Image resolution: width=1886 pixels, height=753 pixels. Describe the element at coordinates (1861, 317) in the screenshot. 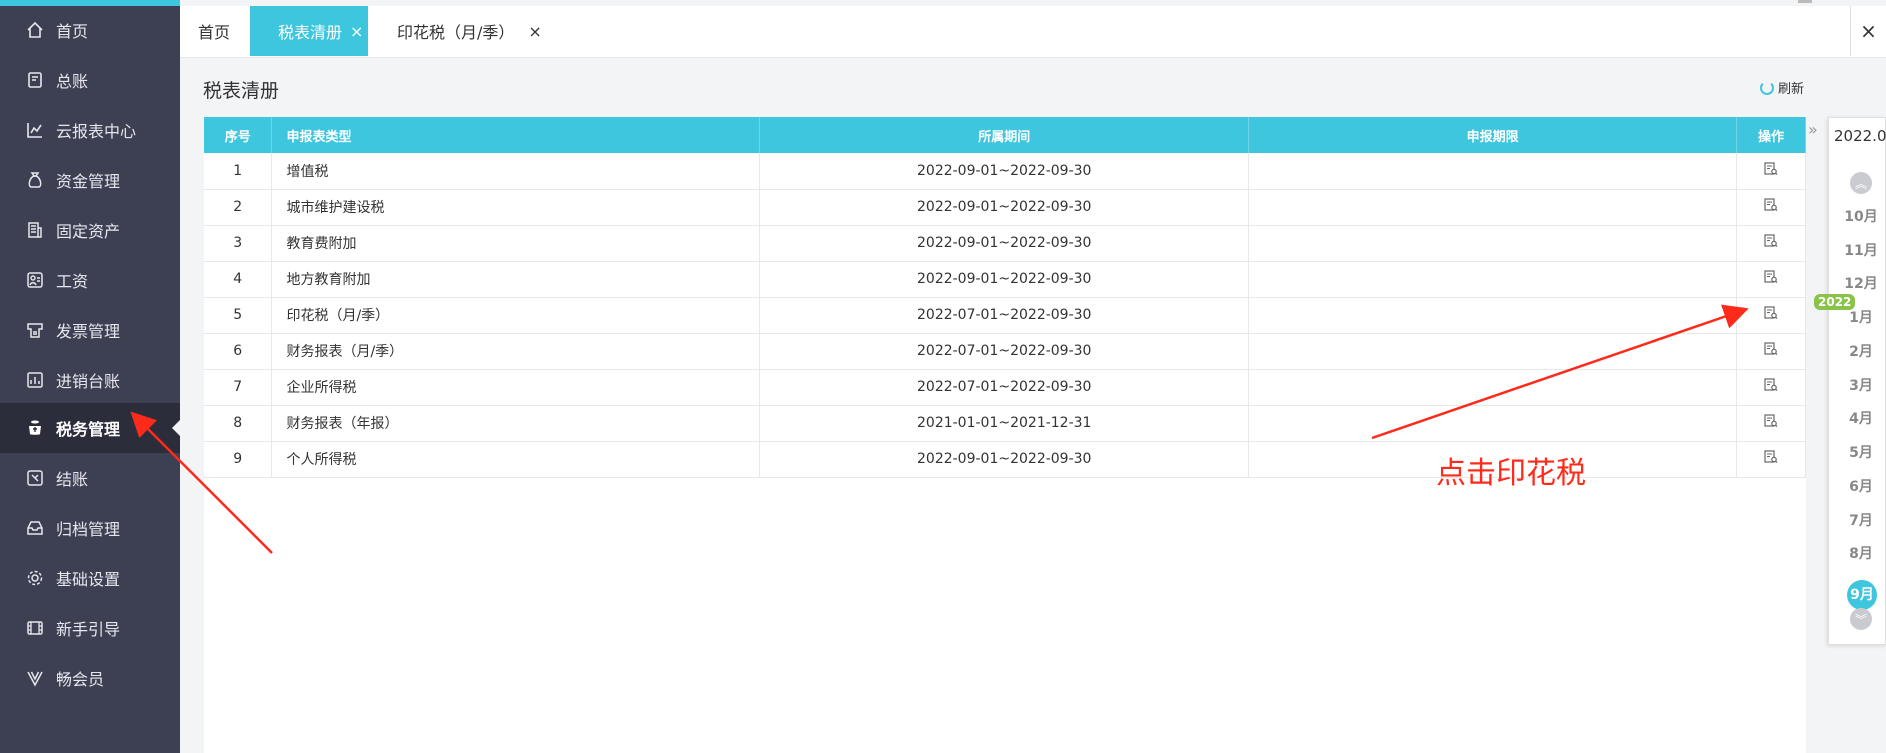

I see `calendar-month: 1月` at that location.